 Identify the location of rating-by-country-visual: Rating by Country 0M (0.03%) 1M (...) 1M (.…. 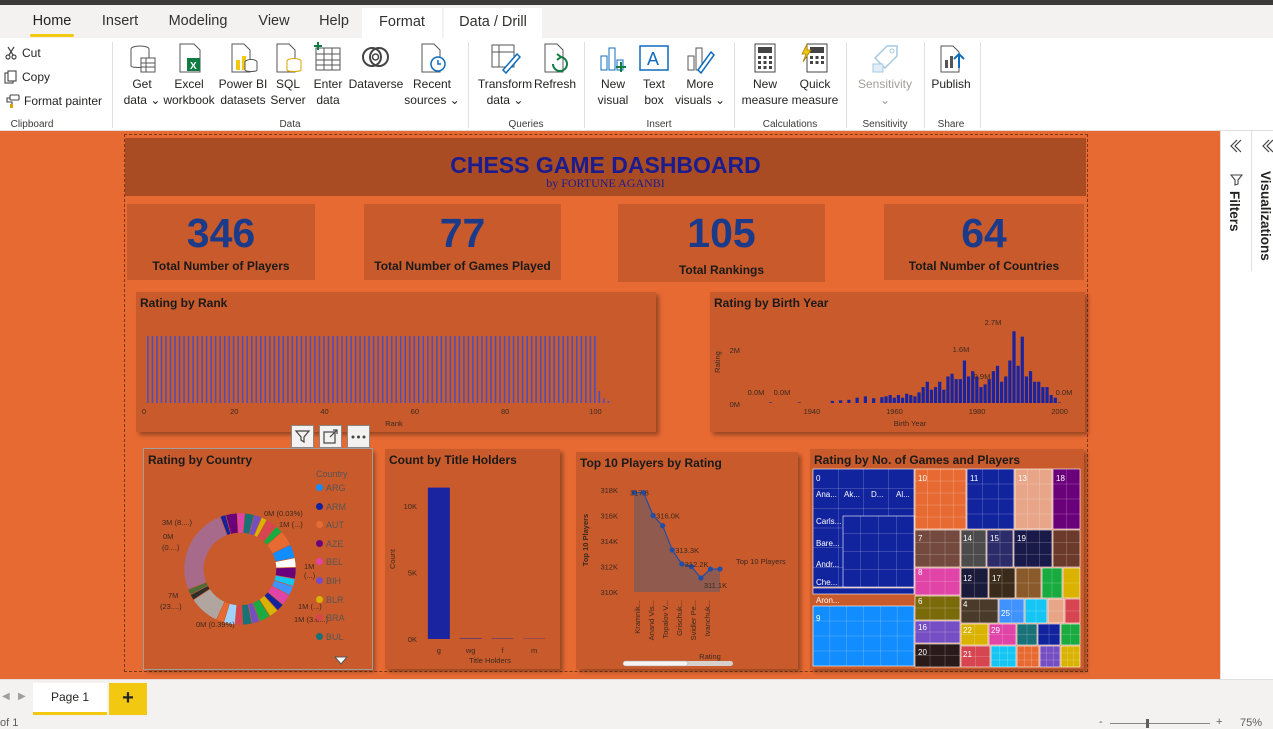
(258, 559).